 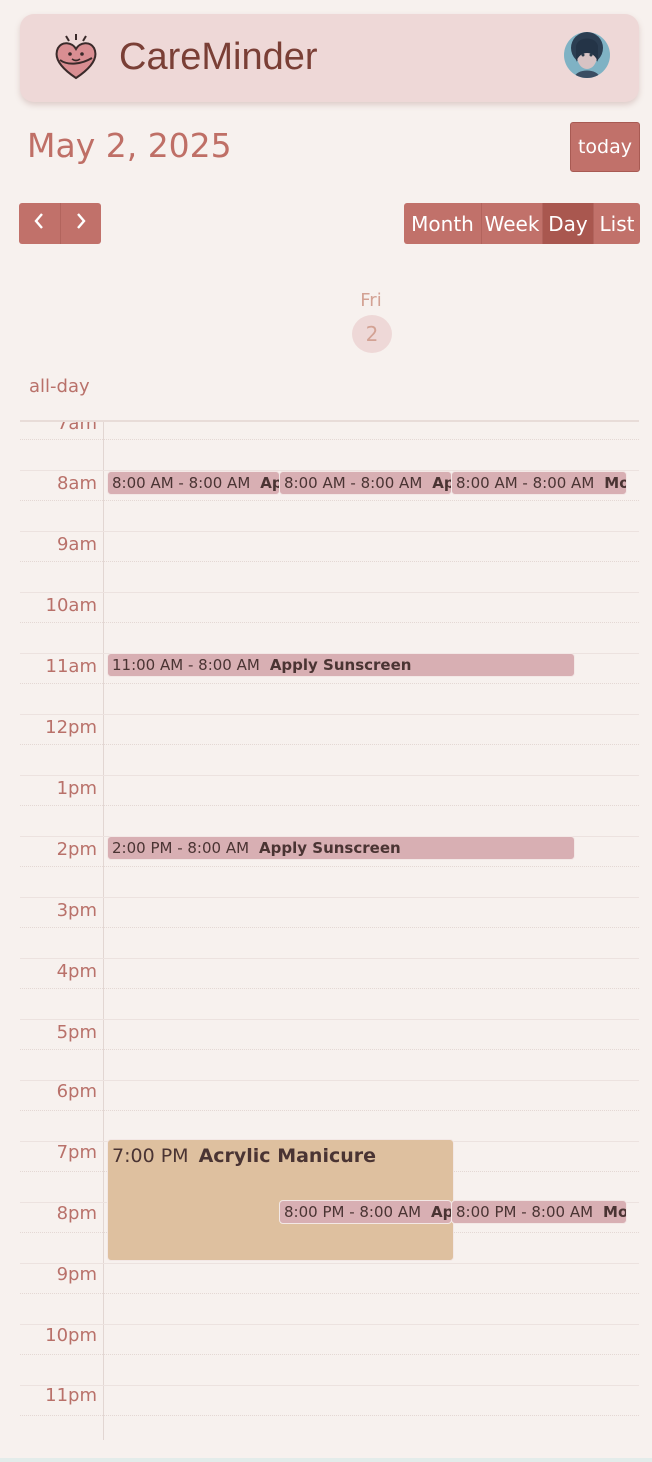 I want to click on user-avatar-icon, so click(x=587, y=55).